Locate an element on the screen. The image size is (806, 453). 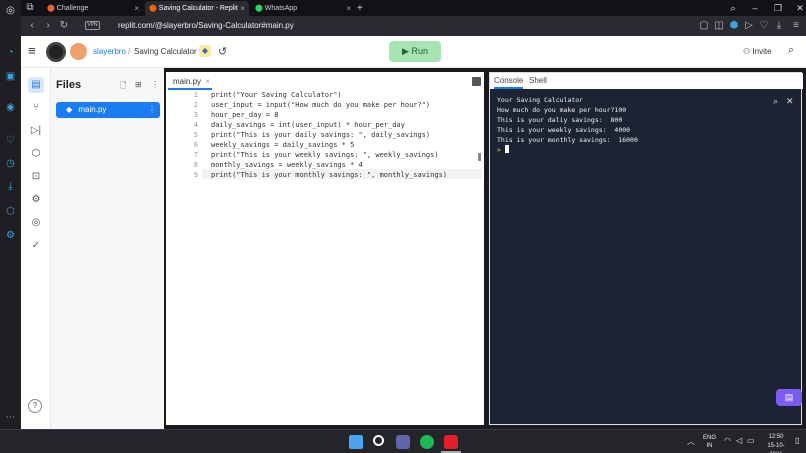
close-window-button: ✕ is located at coordinates (797, 8).